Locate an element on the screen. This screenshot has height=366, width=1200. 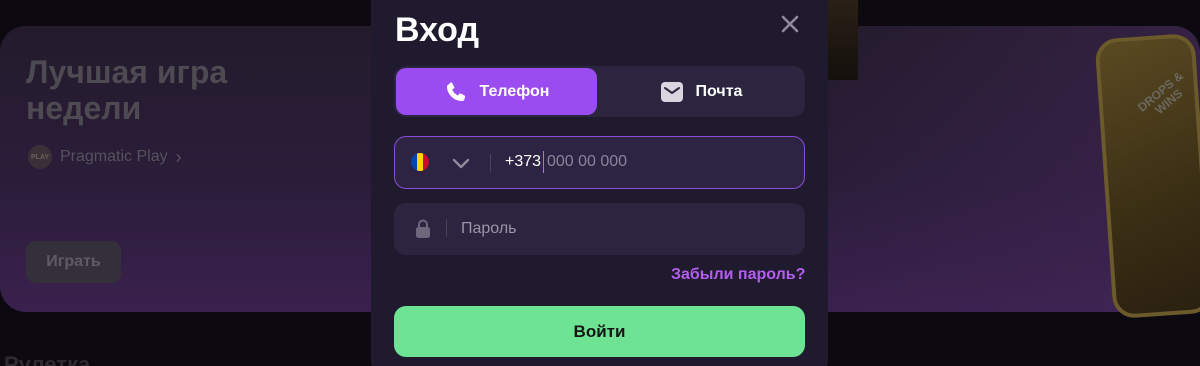
phone-icon is located at coordinates (455, 91).